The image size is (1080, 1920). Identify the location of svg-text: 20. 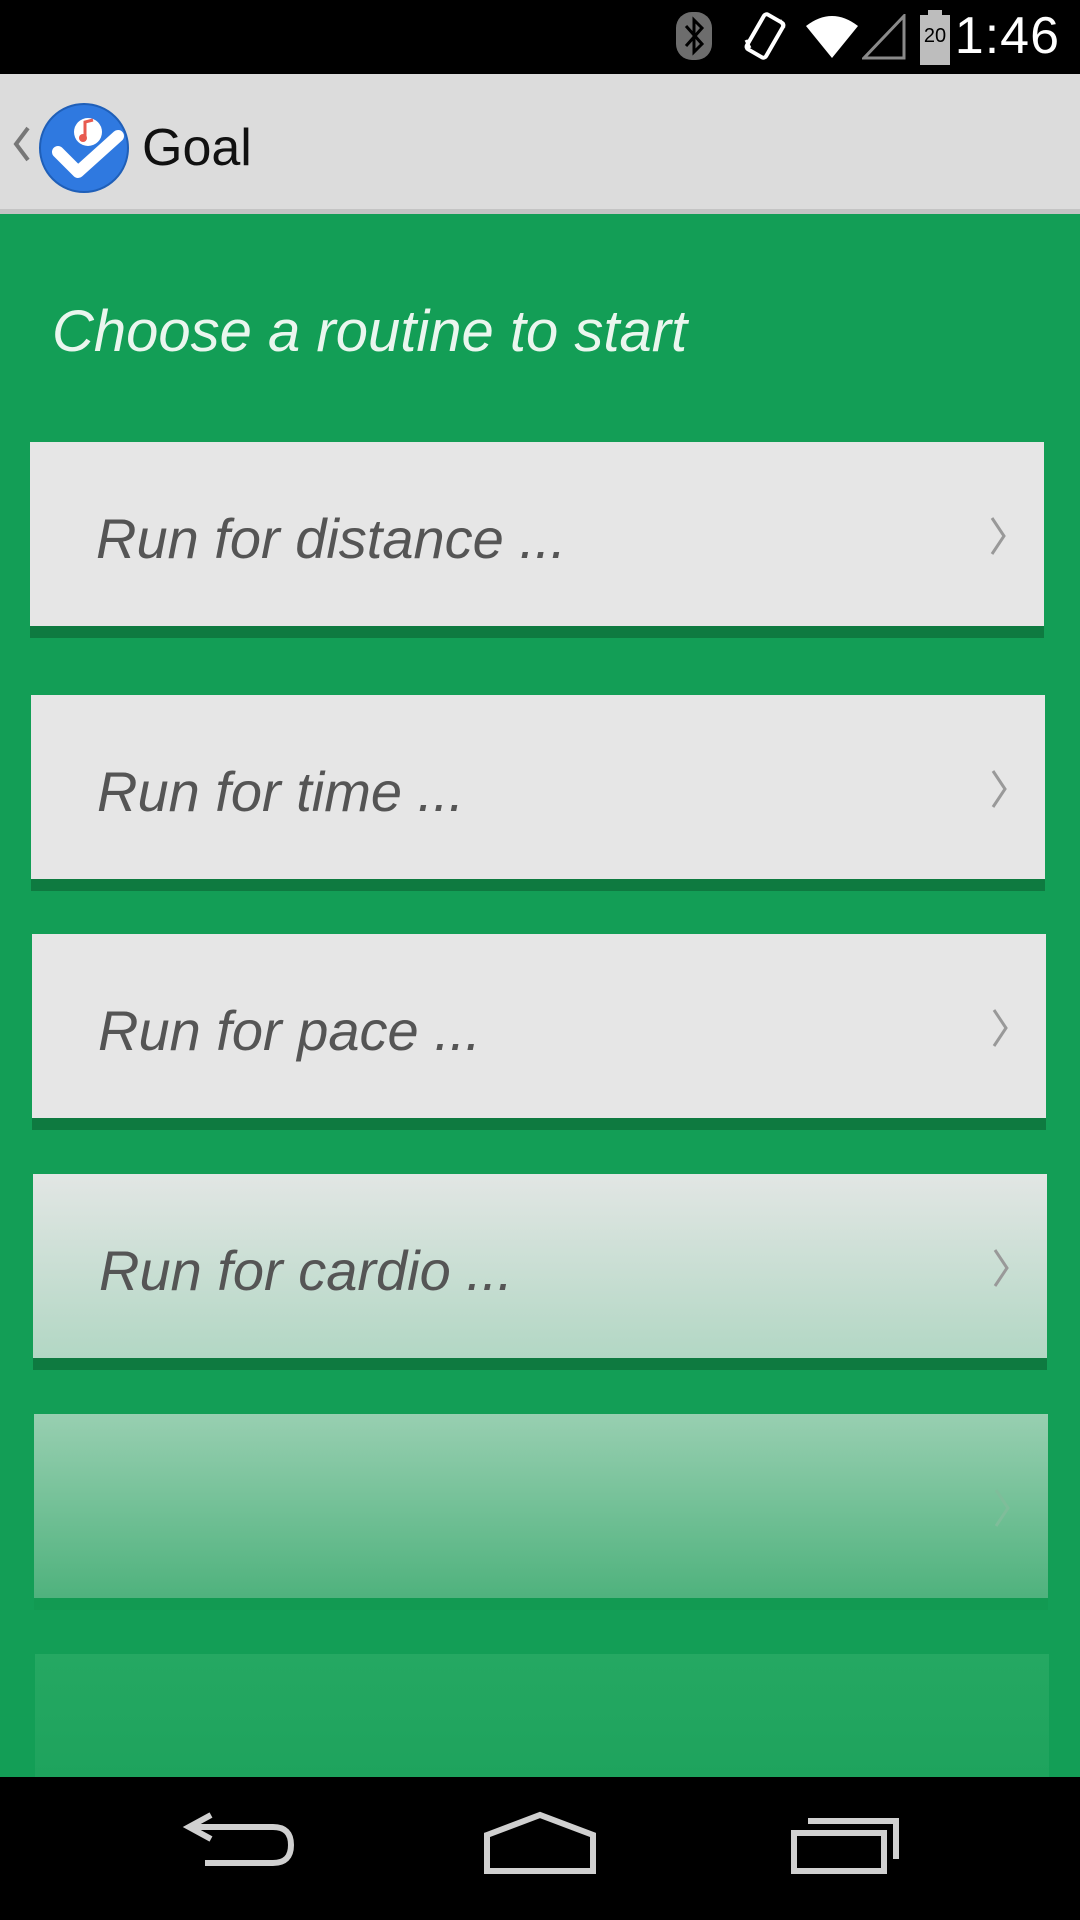
(935, 36).